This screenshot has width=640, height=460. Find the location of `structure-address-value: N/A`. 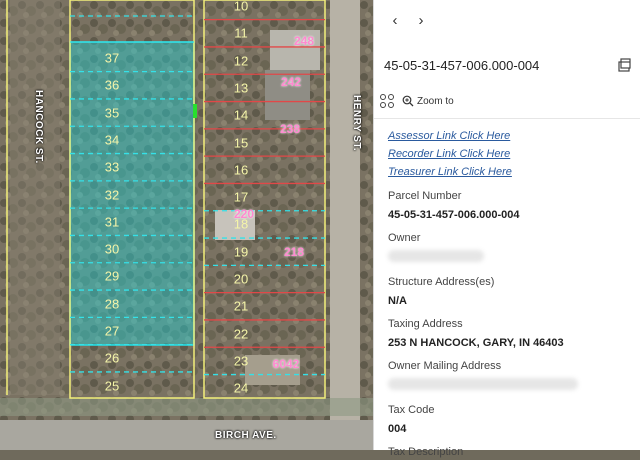

structure-address-value: N/A is located at coordinates (397, 301).